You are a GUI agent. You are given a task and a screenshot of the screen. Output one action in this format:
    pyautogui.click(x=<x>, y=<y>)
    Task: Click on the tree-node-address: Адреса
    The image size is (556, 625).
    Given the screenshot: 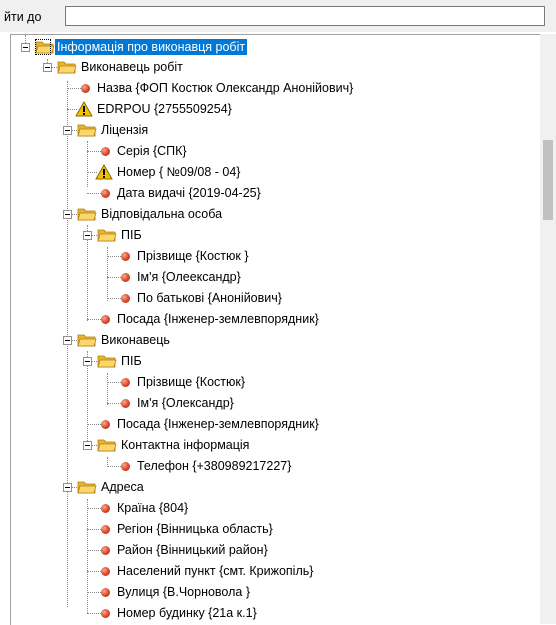 What is the action you would take?
    pyautogui.click(x=278, y=487)
    